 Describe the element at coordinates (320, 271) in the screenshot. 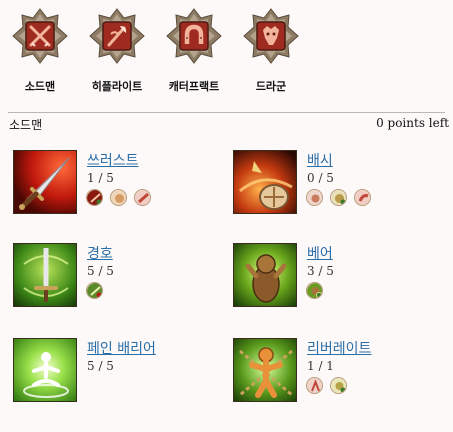

I see `skill-rank: 3 / 5` at that location.